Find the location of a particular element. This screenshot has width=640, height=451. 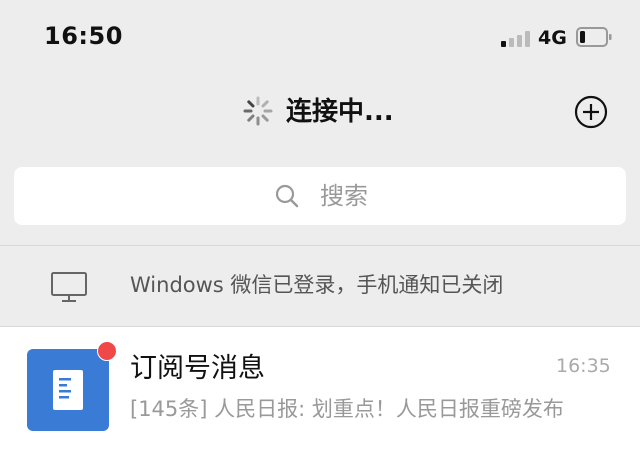

unread-badge is located at coordinates (107, 351).